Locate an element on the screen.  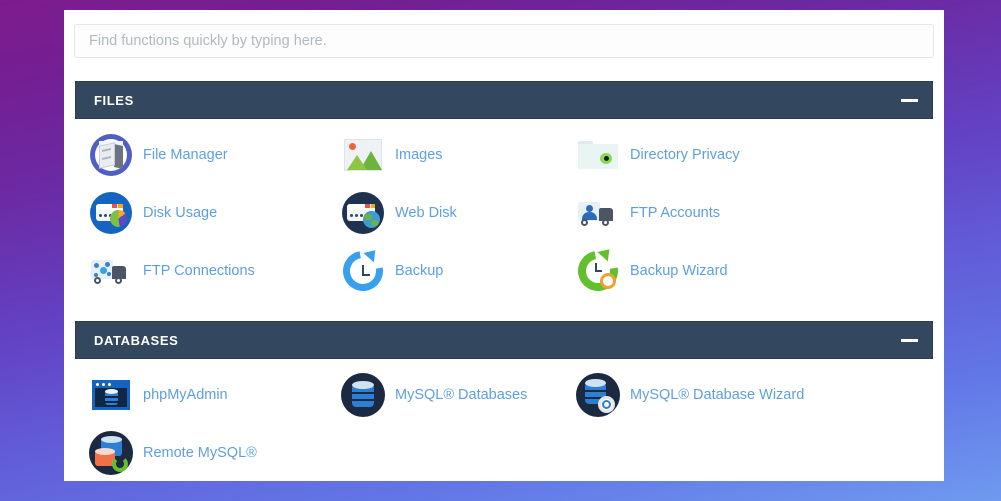
item-mysql-databases: MySQL® Databases is located at coordinates (433, 395).